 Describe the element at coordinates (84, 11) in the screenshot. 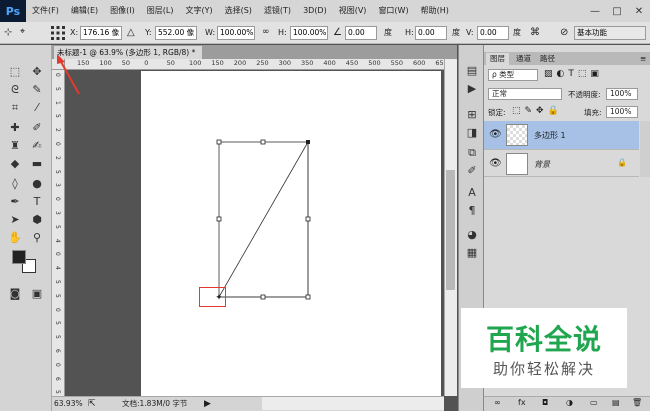

I see `menu-edit: 编辑(E)` at that location.